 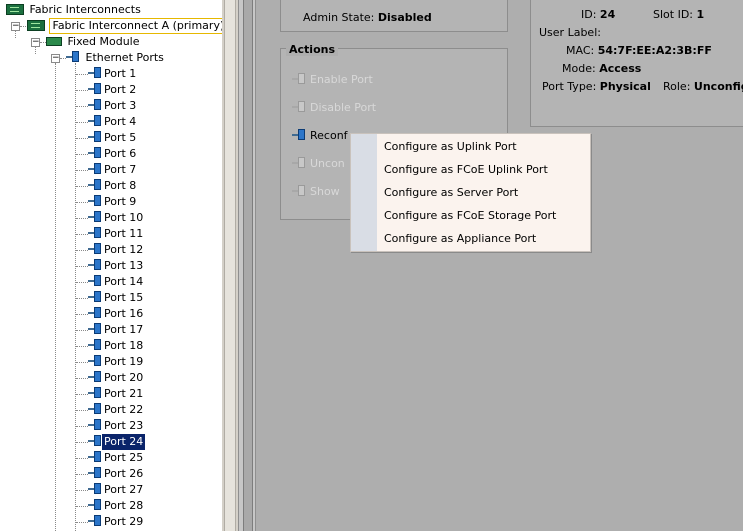 I want to click on tree-node-port: Port 10, so click(x=116, y=218).